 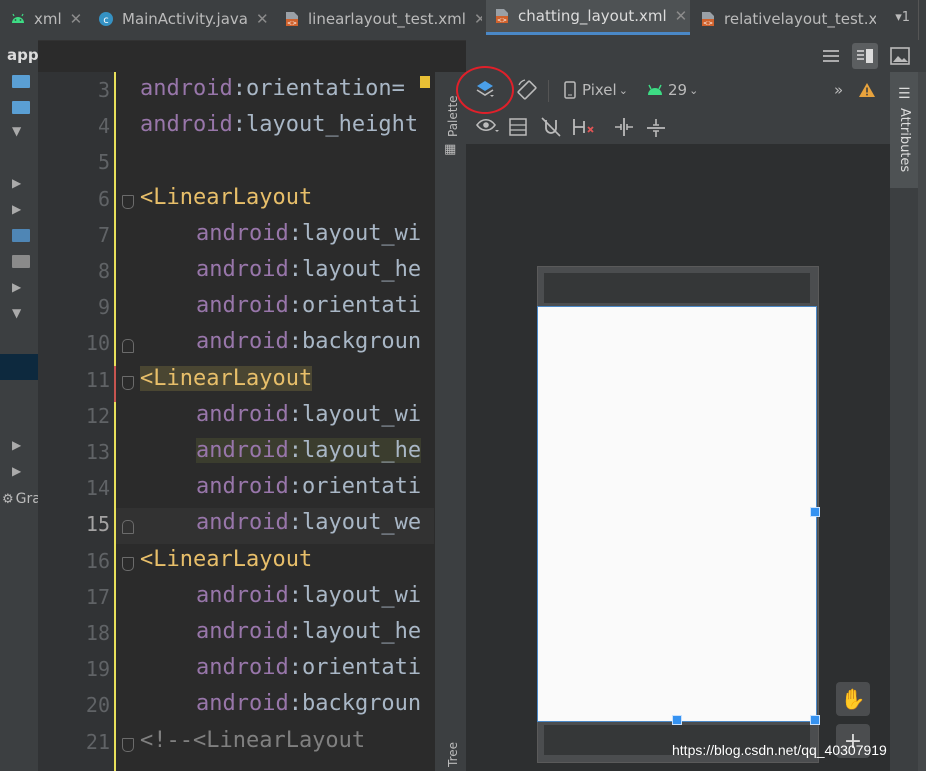 What do you see at coordinates (900, 56) in the screenshot?
I see `design-view-button` at bounding box center [900, 56].